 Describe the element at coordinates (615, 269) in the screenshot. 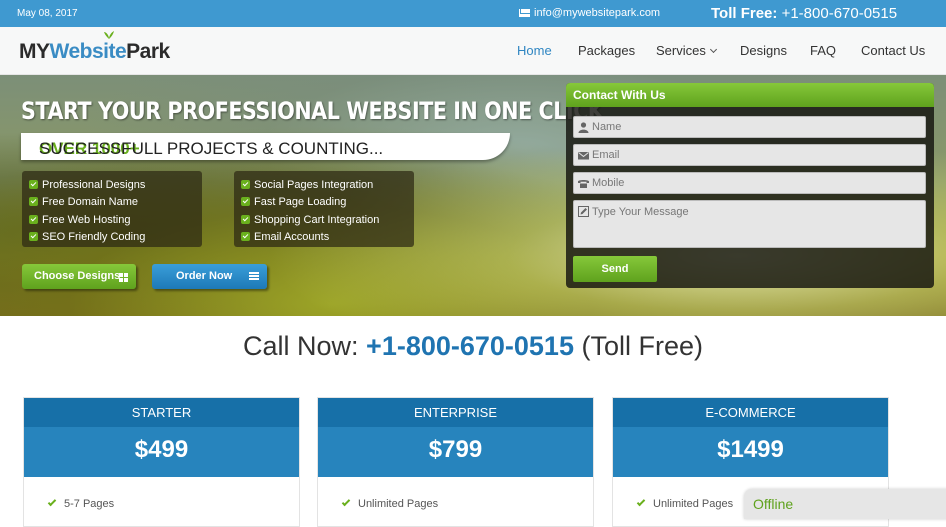

I see `send-button: Send` at that location.